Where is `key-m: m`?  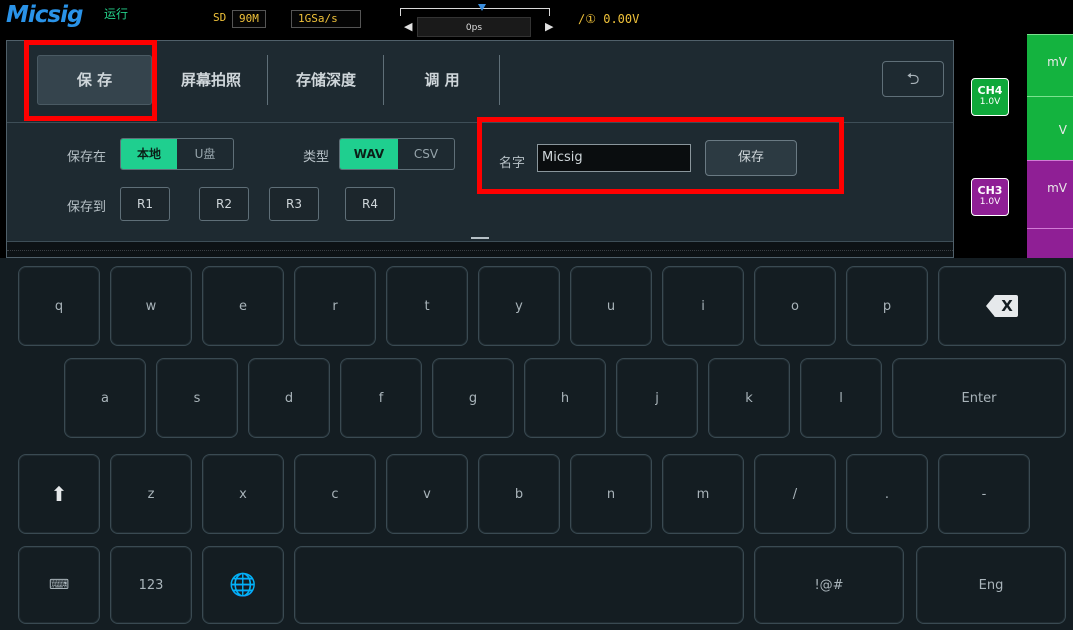
key-m: m is located at coordinates (703, 494).